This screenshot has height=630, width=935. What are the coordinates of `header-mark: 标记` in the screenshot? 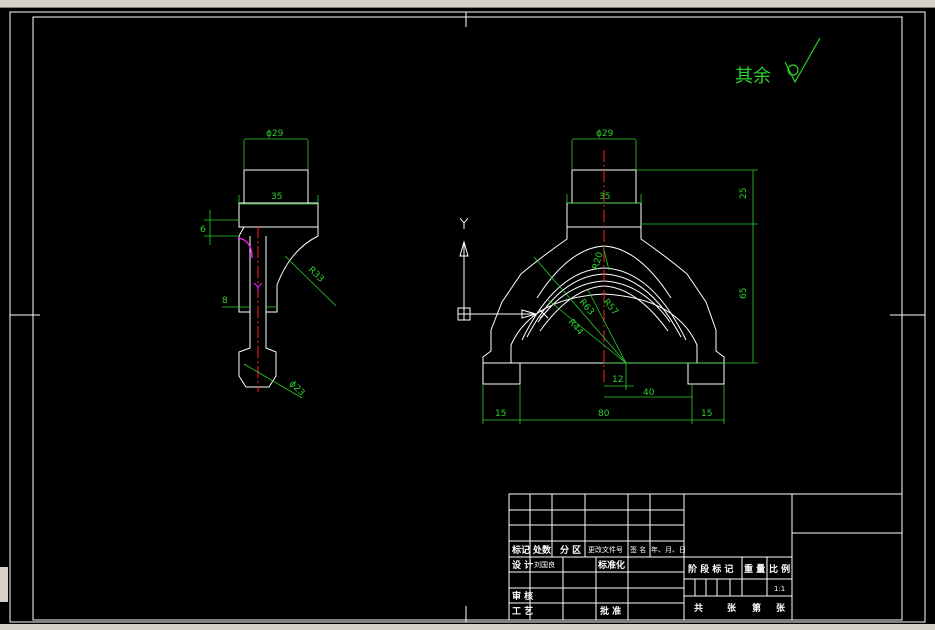 It's located at (520, 550).